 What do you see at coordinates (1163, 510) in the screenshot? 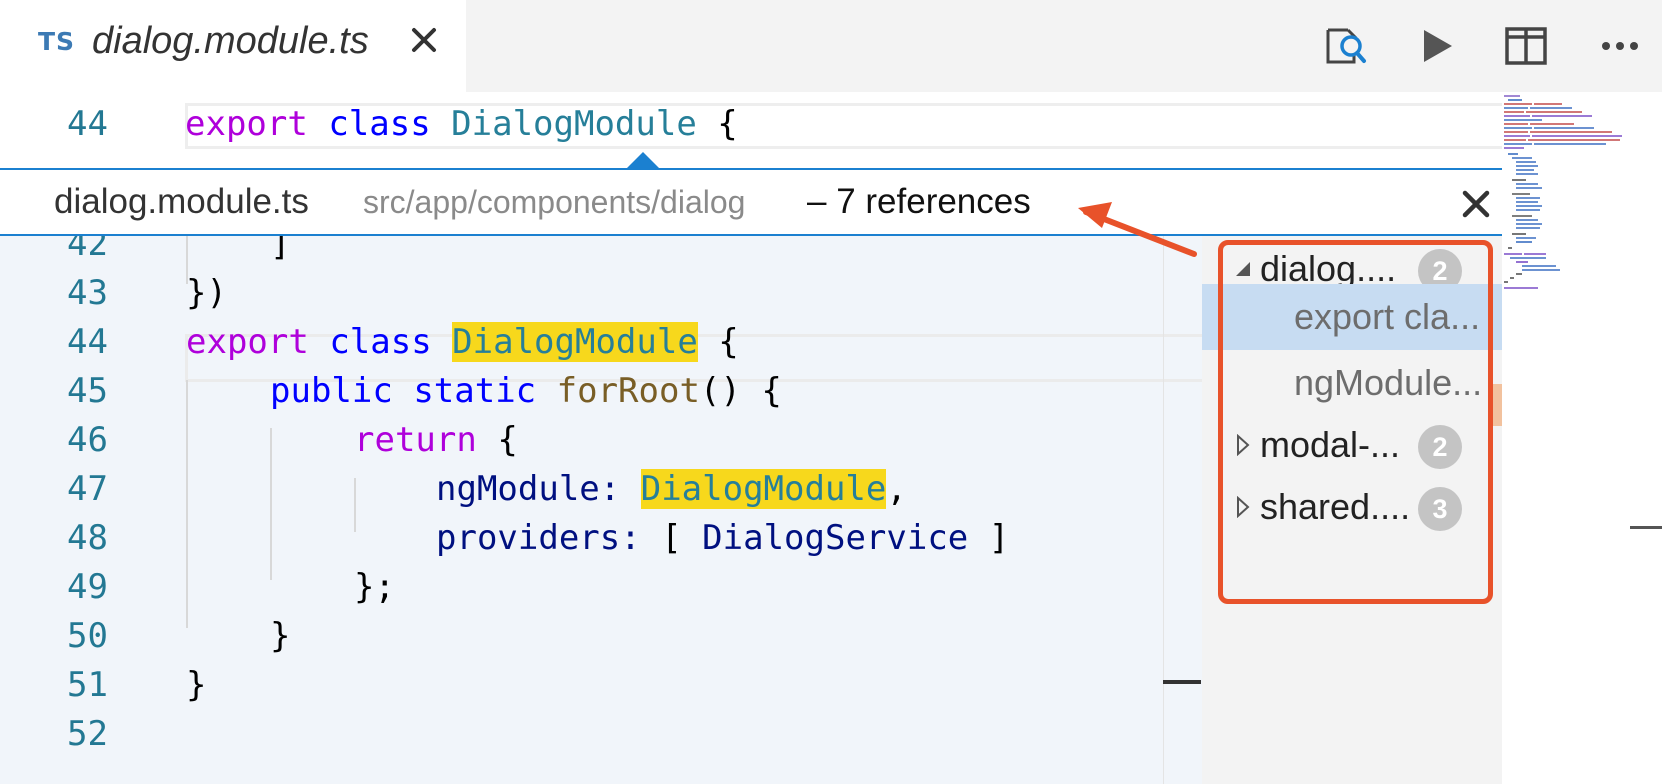
I see `peek-divider` at bounding box center [1163, 510].